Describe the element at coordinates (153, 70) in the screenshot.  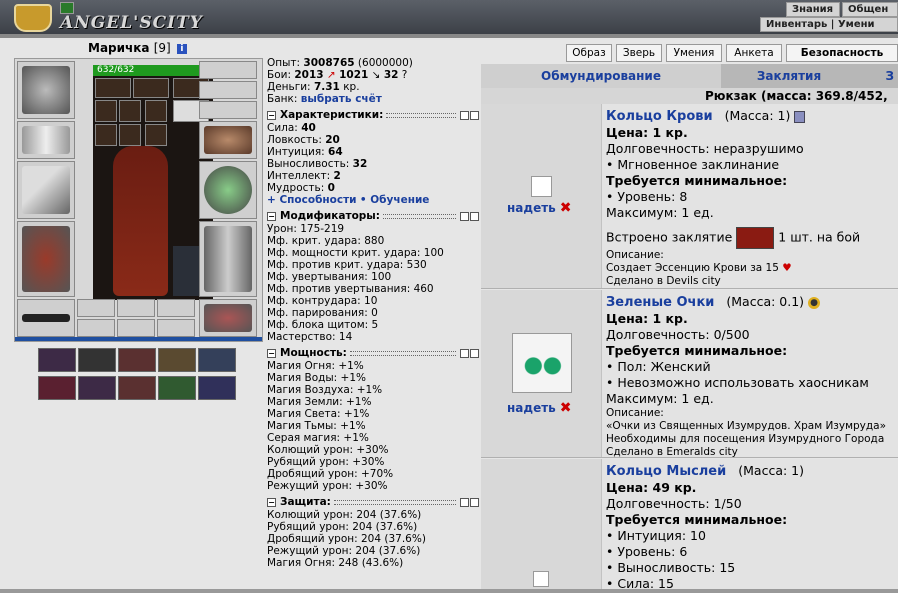
I see `hp-bar: 632/632` at that location.